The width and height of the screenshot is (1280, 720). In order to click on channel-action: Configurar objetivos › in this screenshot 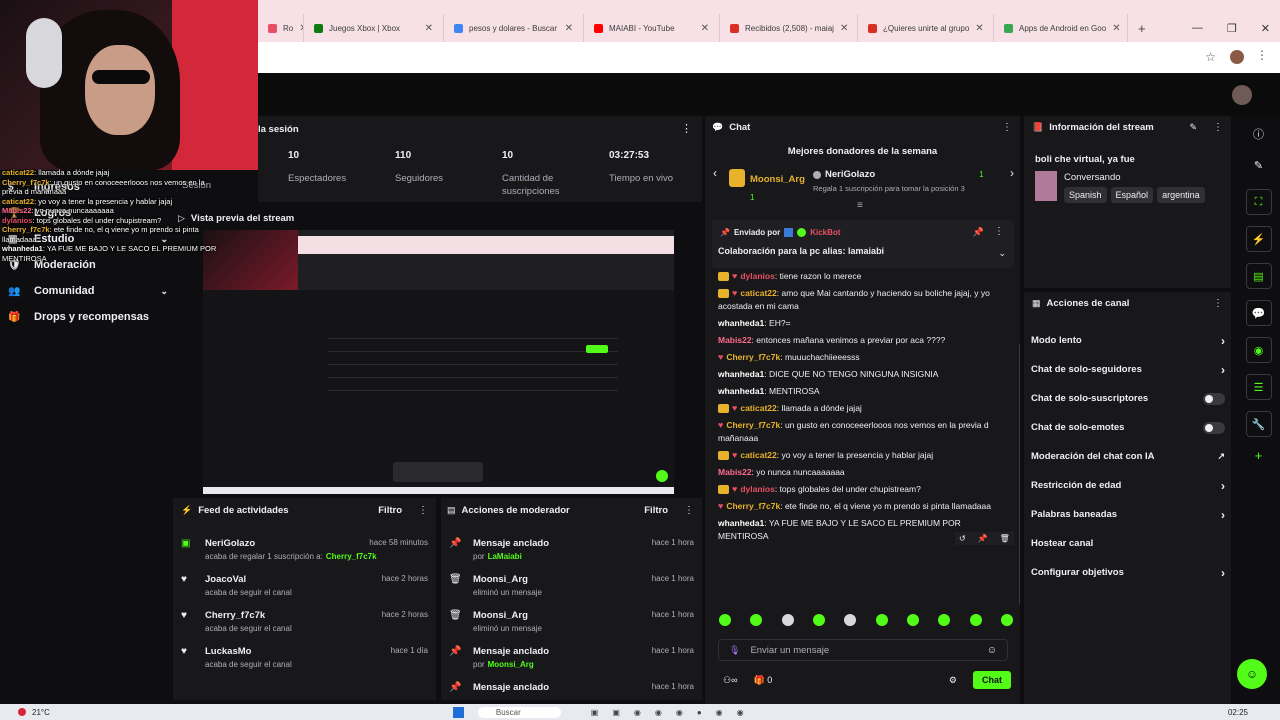, I will do `click(1128, 572)`.